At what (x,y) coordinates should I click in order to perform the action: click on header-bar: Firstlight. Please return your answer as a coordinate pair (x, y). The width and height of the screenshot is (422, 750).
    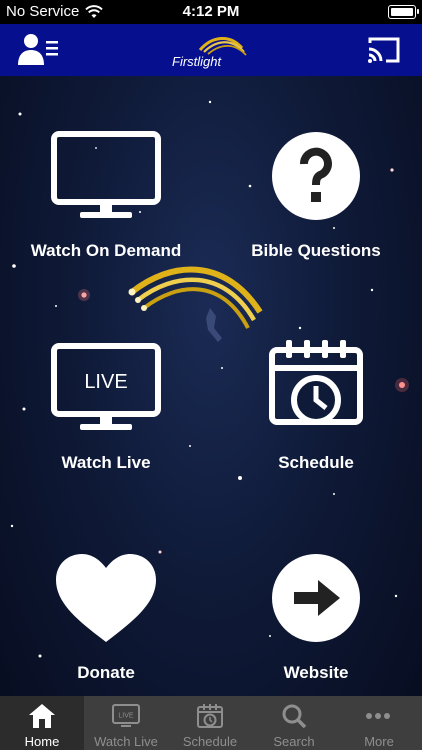
    Looking at the image, I should click on (211, 50).